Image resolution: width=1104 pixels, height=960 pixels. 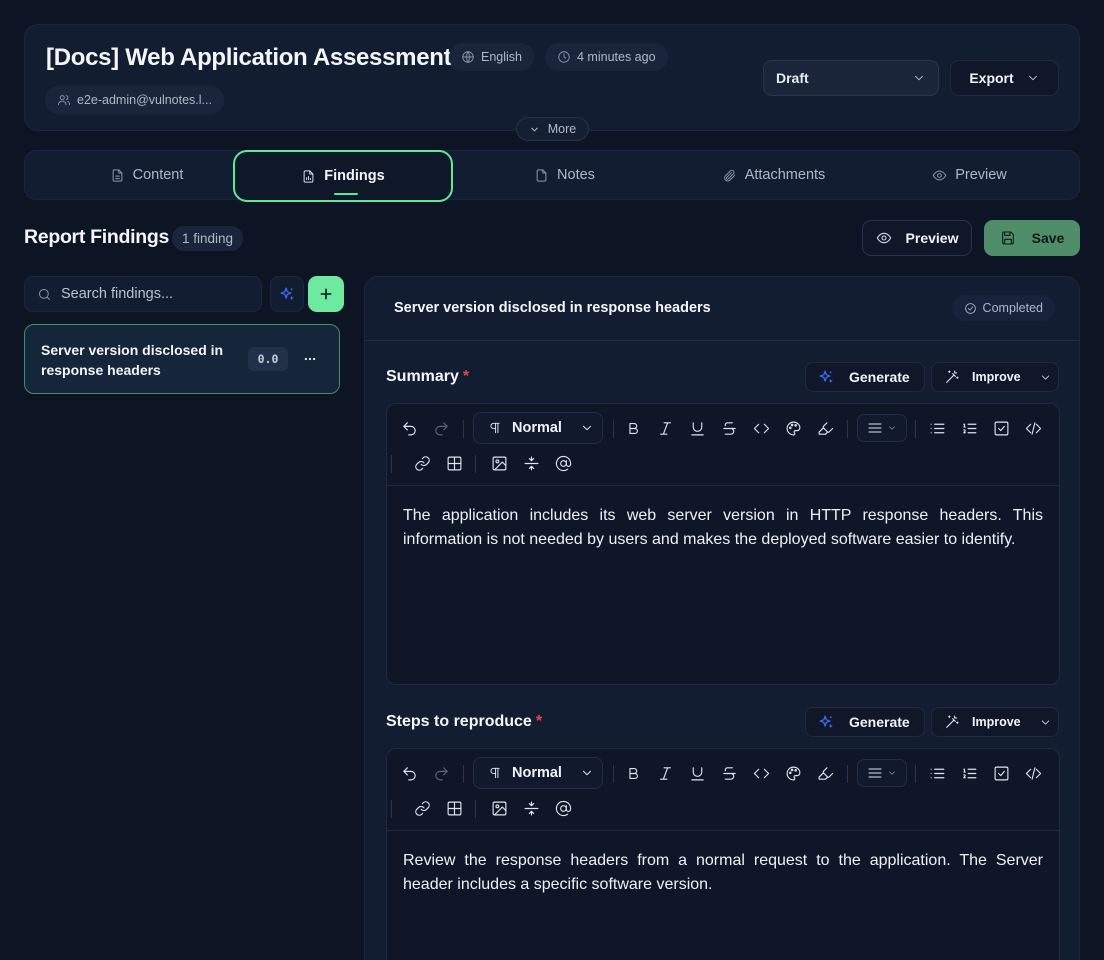 What do you see at coordinates (773, 175) in the screenshot?
I see `tab-attachments: Attachments` at bounding box center [773, 175].